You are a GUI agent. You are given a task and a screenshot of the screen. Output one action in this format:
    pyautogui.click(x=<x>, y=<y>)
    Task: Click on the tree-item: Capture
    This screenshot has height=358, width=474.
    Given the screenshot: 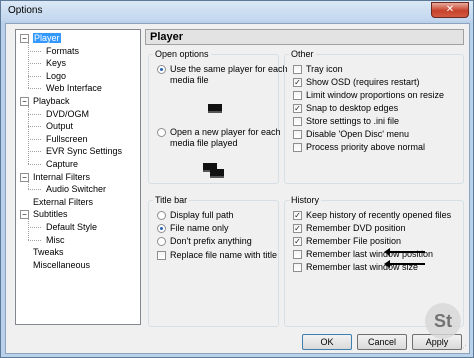 What is the action you would take?
    pyautogui.click(x=62, y=164)
    